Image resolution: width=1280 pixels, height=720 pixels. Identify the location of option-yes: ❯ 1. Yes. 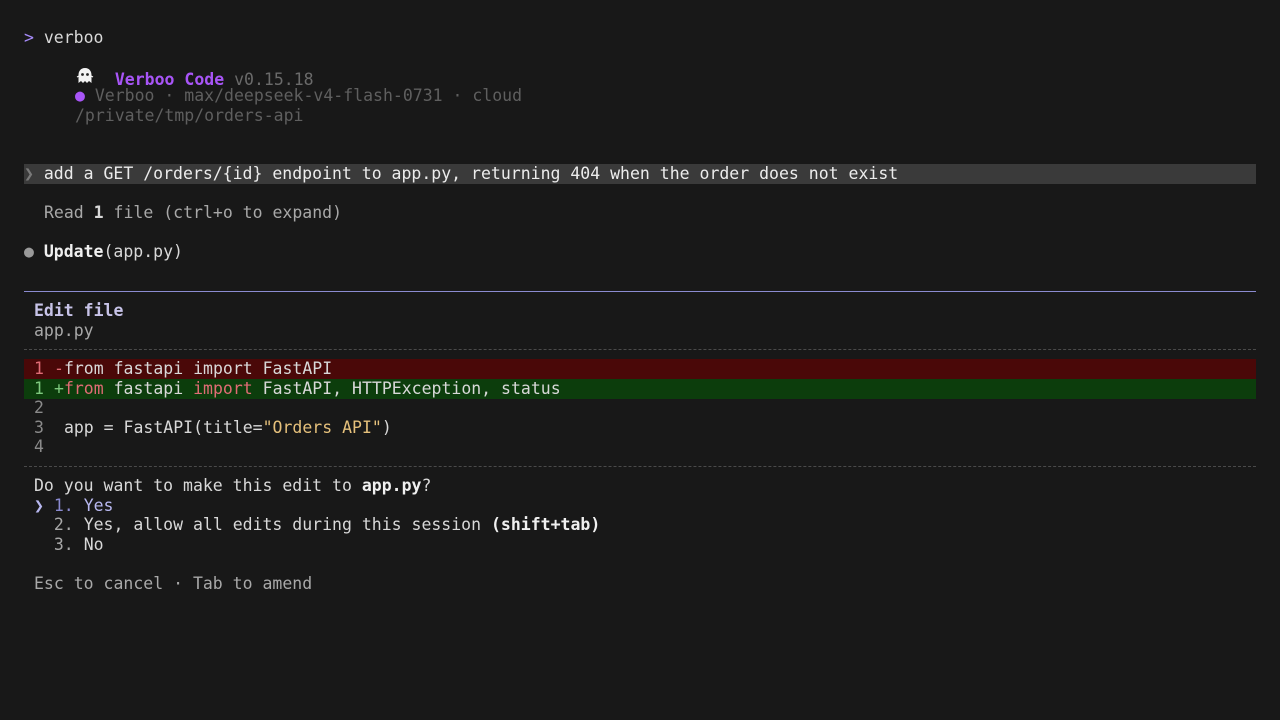
(74, 506).